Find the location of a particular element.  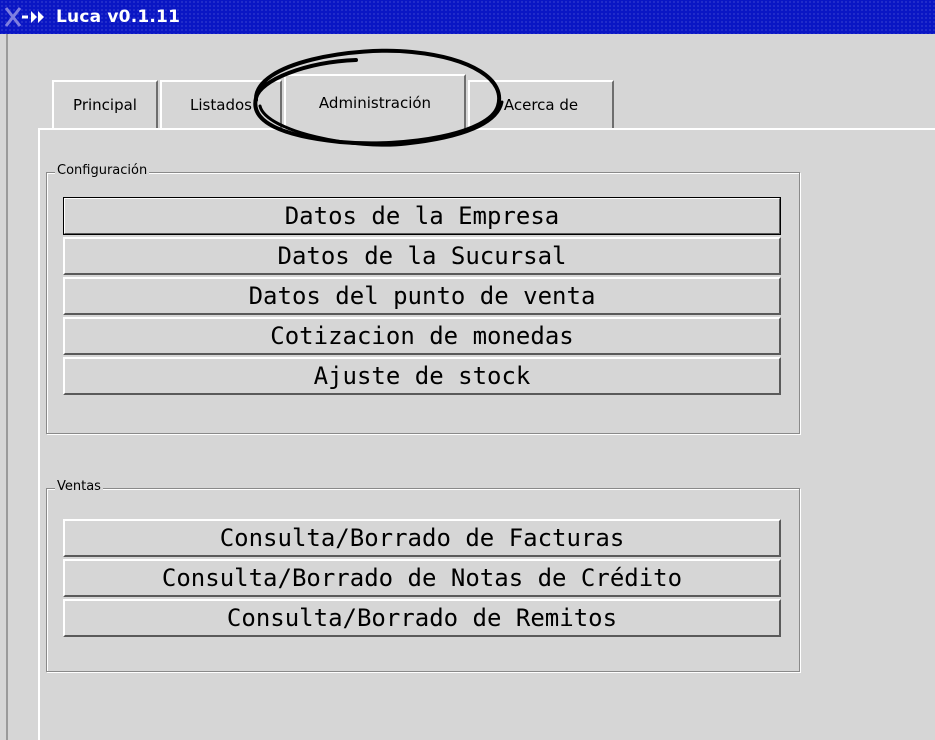

consulta-remitos-button: Consulta/Borrado de Remitos is located at coordinates (422, 618).